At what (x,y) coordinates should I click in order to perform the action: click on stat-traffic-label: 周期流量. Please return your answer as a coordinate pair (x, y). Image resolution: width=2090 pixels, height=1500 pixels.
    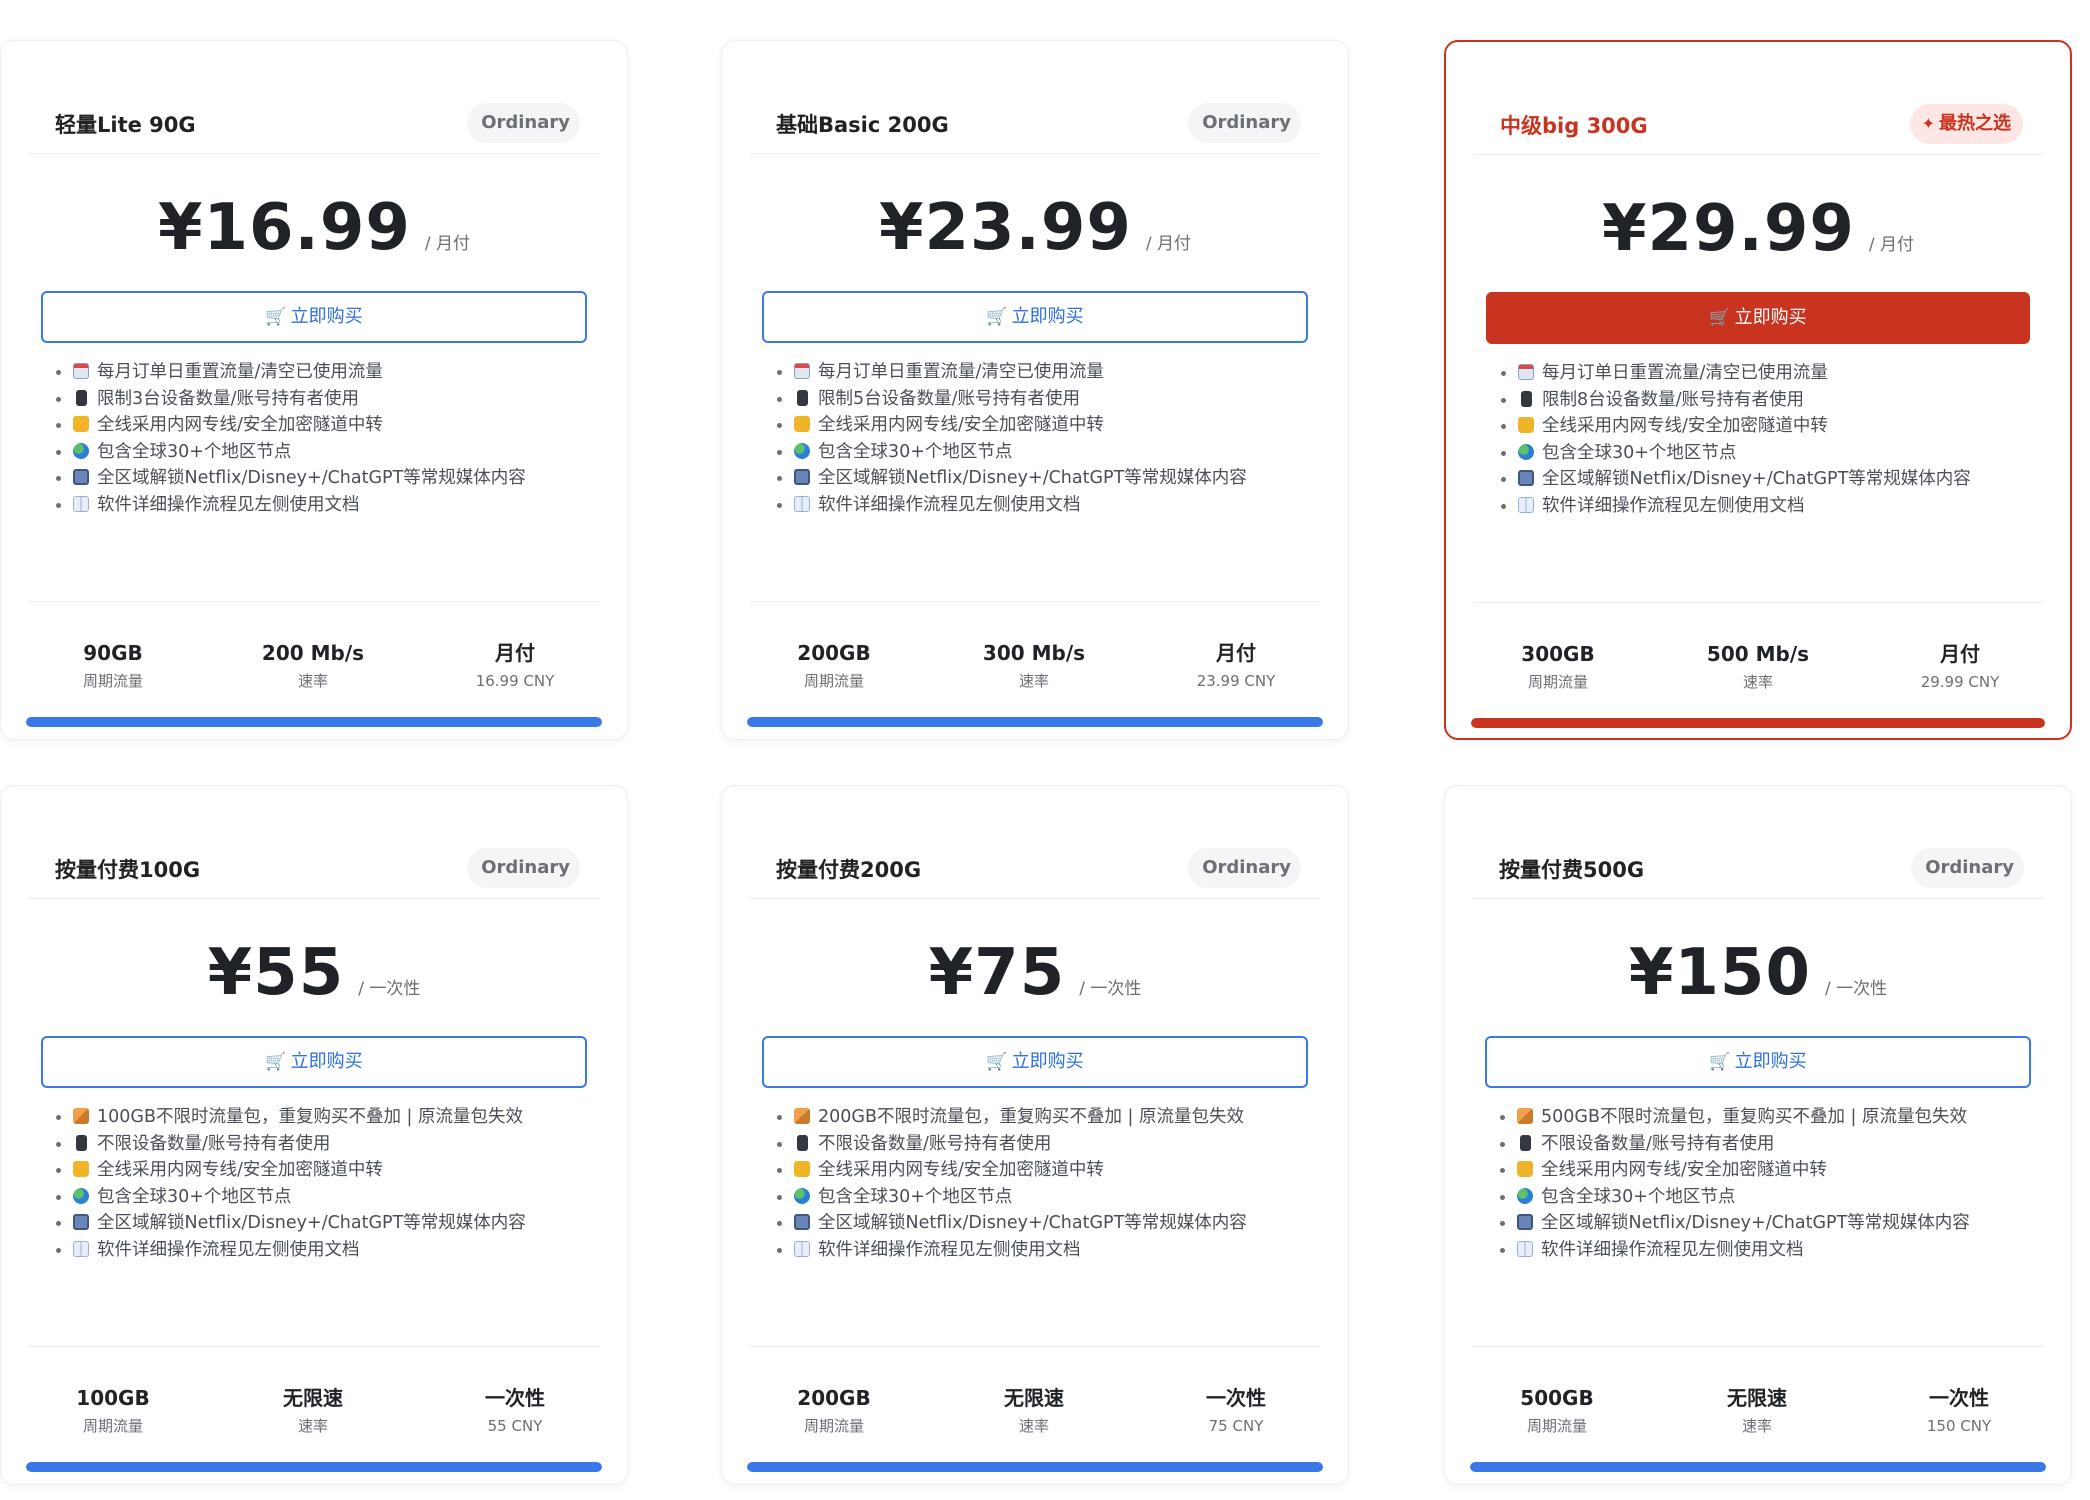
    Looking at the image, I should click on (1557, 682).